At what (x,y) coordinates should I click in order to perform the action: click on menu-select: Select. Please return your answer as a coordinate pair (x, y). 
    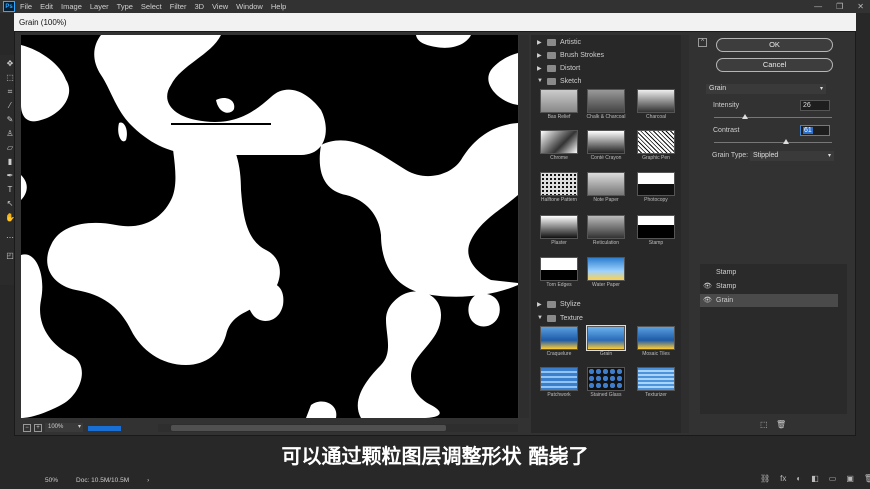
    Looking at the image, I should click on (151, 6).